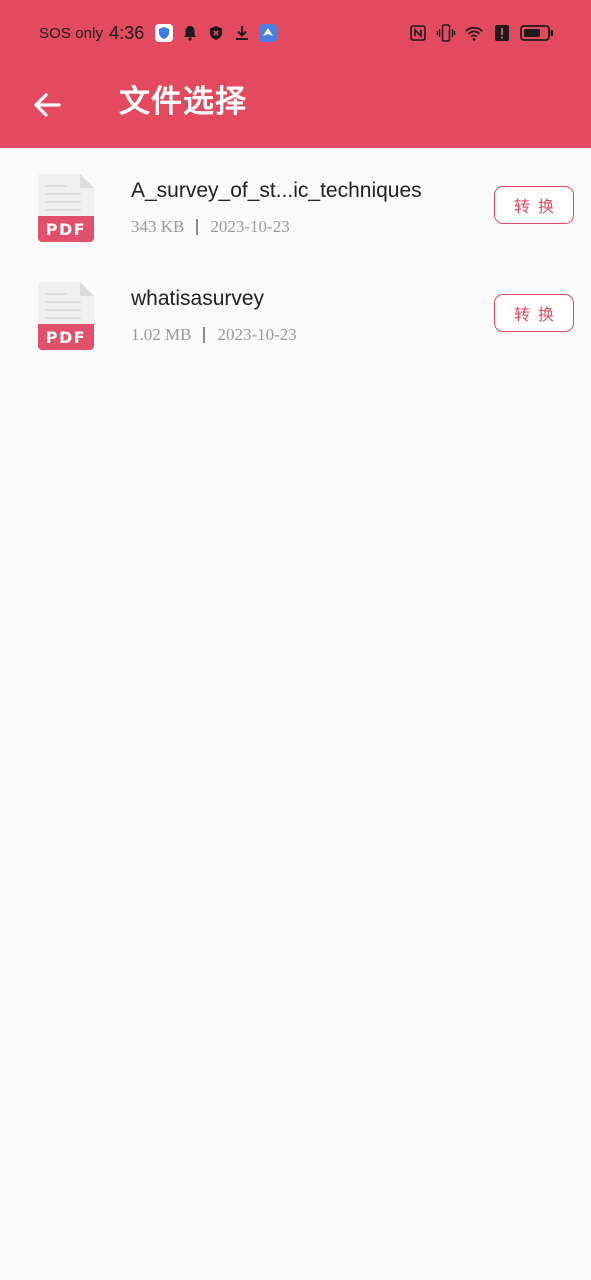 The width and height of the screenshot is (591, 1280). What do you see at coordinates (474, 33) in the screenshot?
I see `wifi-icon` at bounding box center [474, 33].